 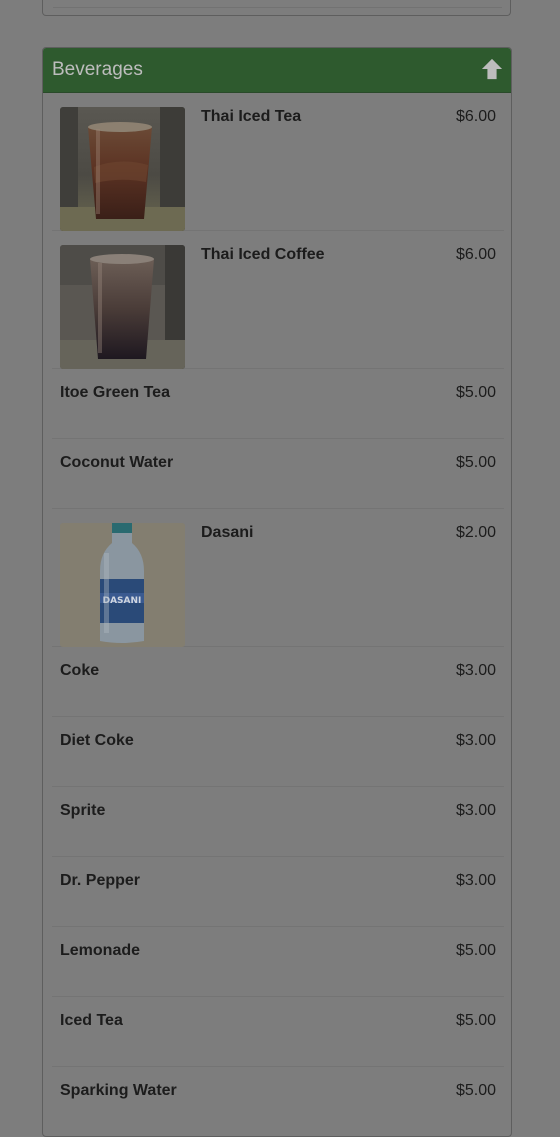 What do you see at coordinates (100, 881) in the screenshot?
I see `item-name: Dr. Pepper` at bounding box center [100, 881].